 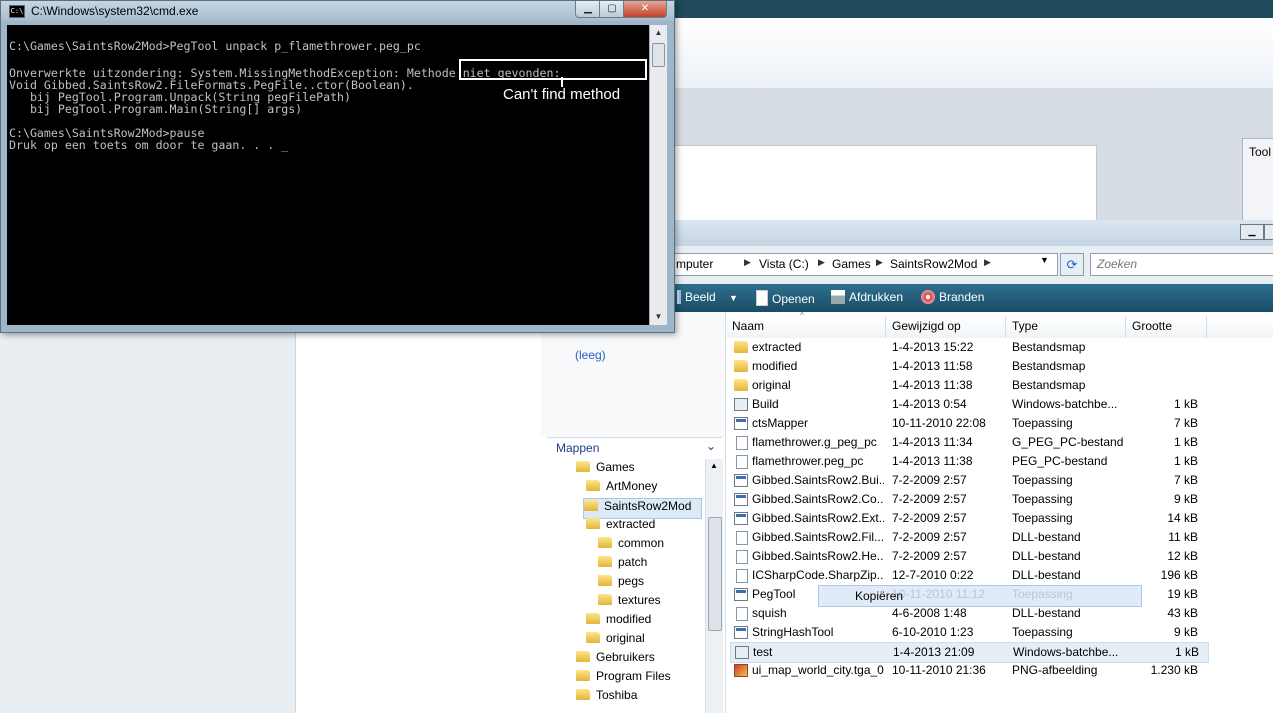 I want to click on tree-item: modified, so click(x=618, y=621).